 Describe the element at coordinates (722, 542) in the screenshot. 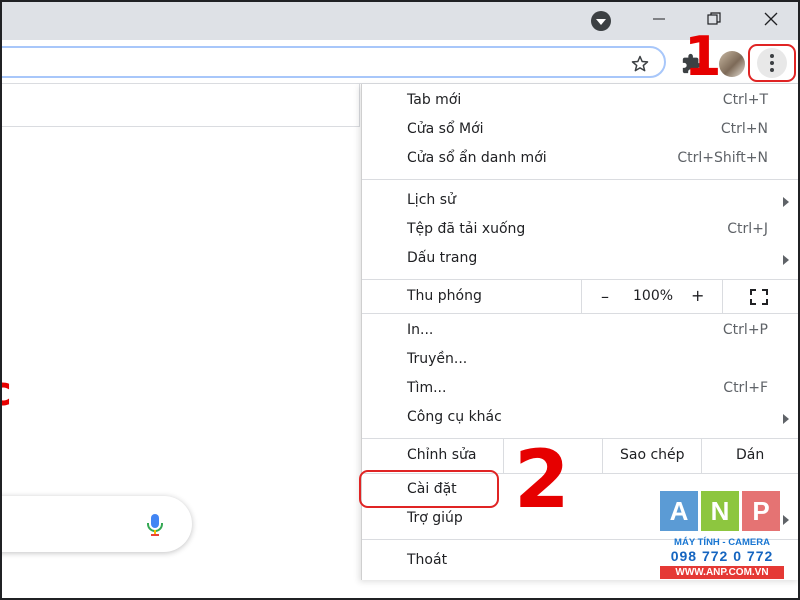

I see `anp-subtitle: MÁY TÍNH - CAMERA` at that location.